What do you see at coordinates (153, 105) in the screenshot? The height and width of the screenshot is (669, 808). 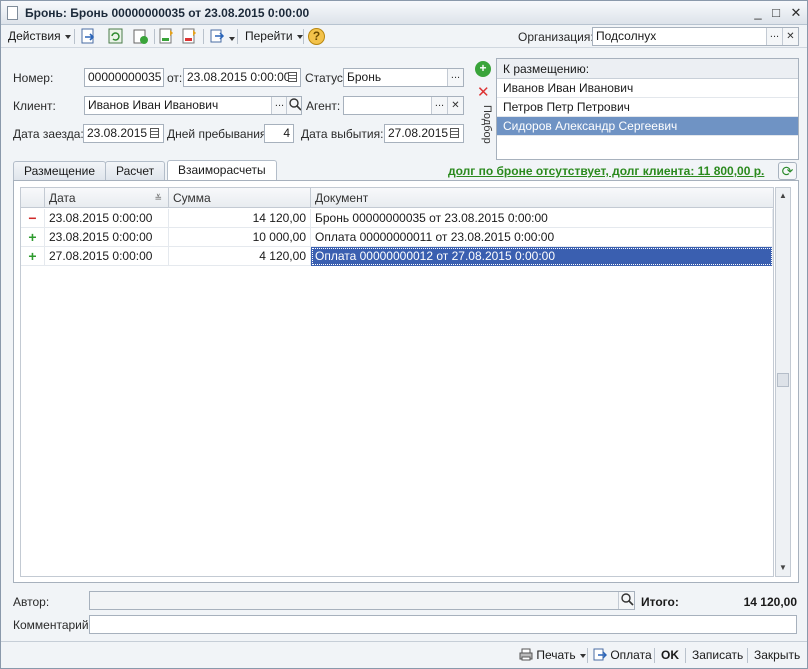 I see `client-value: Иванов Иван Иванович` at bounding box center [153, 105].